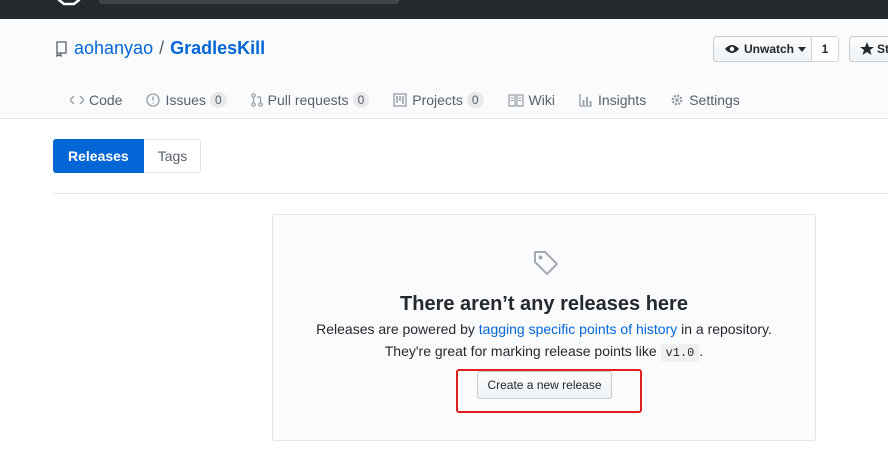 The height and width of the screenshot is (462, 888). What do you see at coordinates (515, 100) in the screenshot?
I see `book-icon` at bounding box center [515, 100].